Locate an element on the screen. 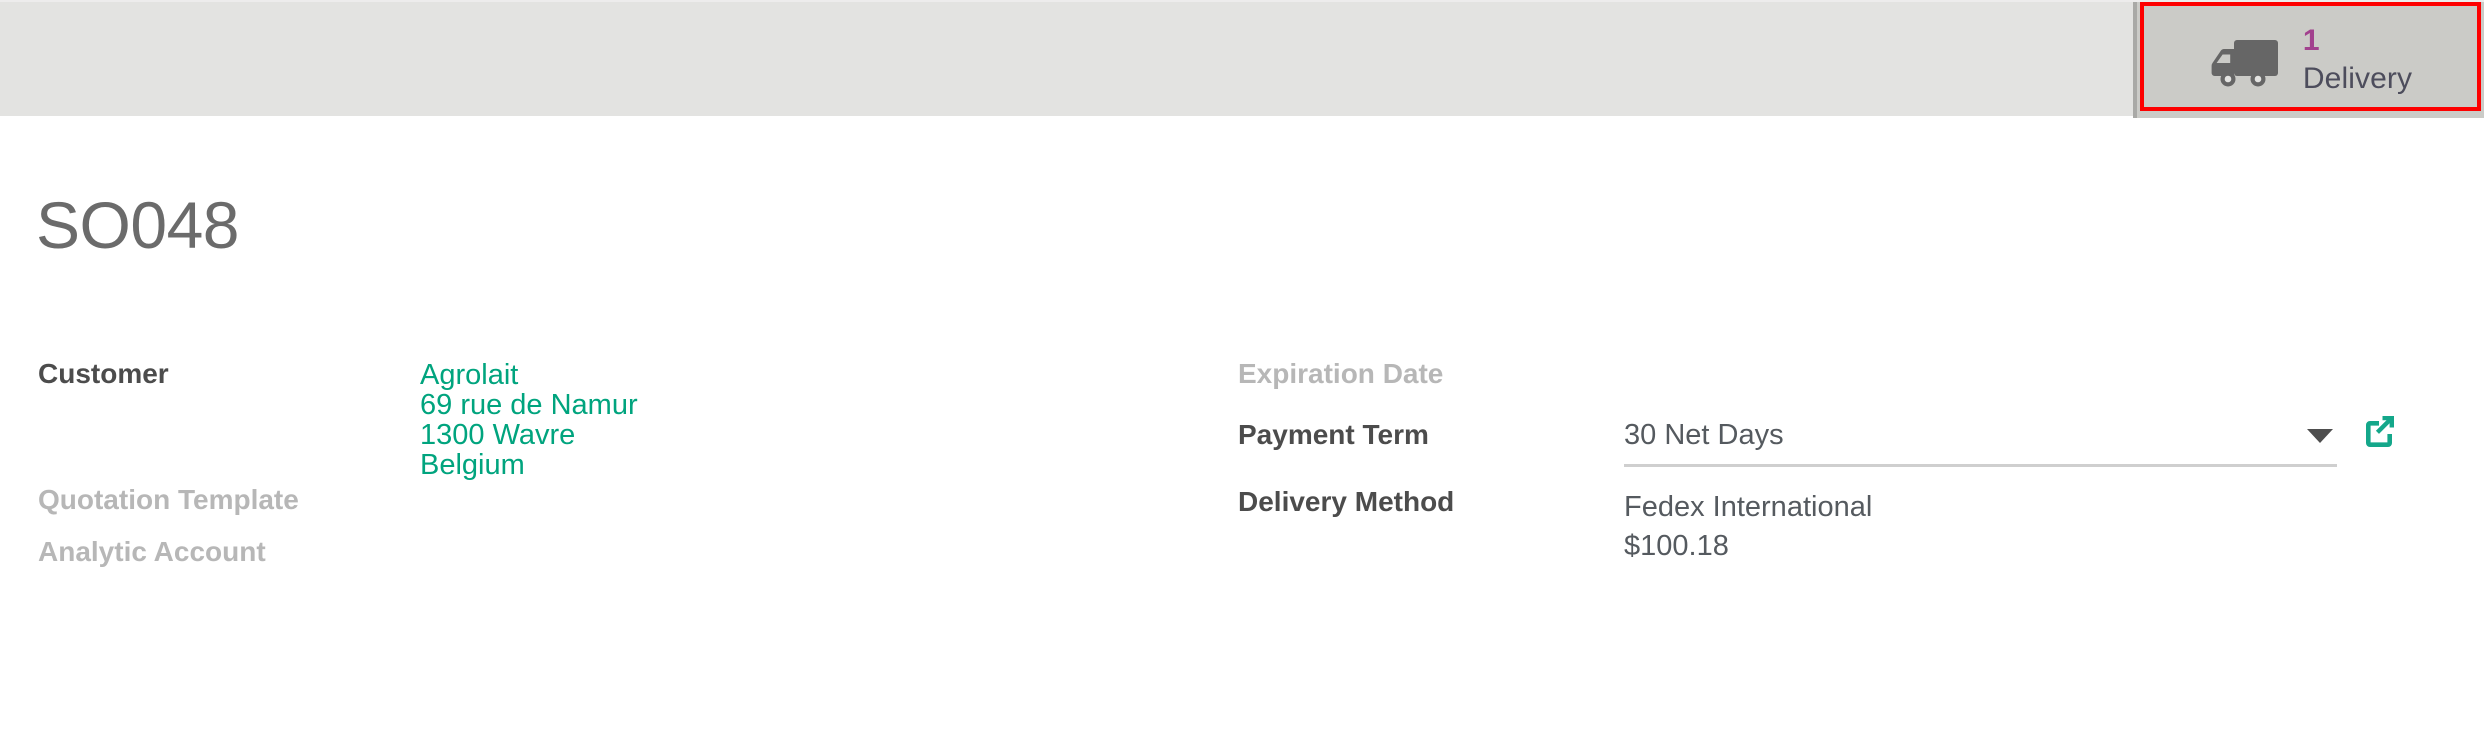 The height and width of the screenshot is (740, 2484). field-quotation-template: Quotation Template is located at coordinates (168, 500).